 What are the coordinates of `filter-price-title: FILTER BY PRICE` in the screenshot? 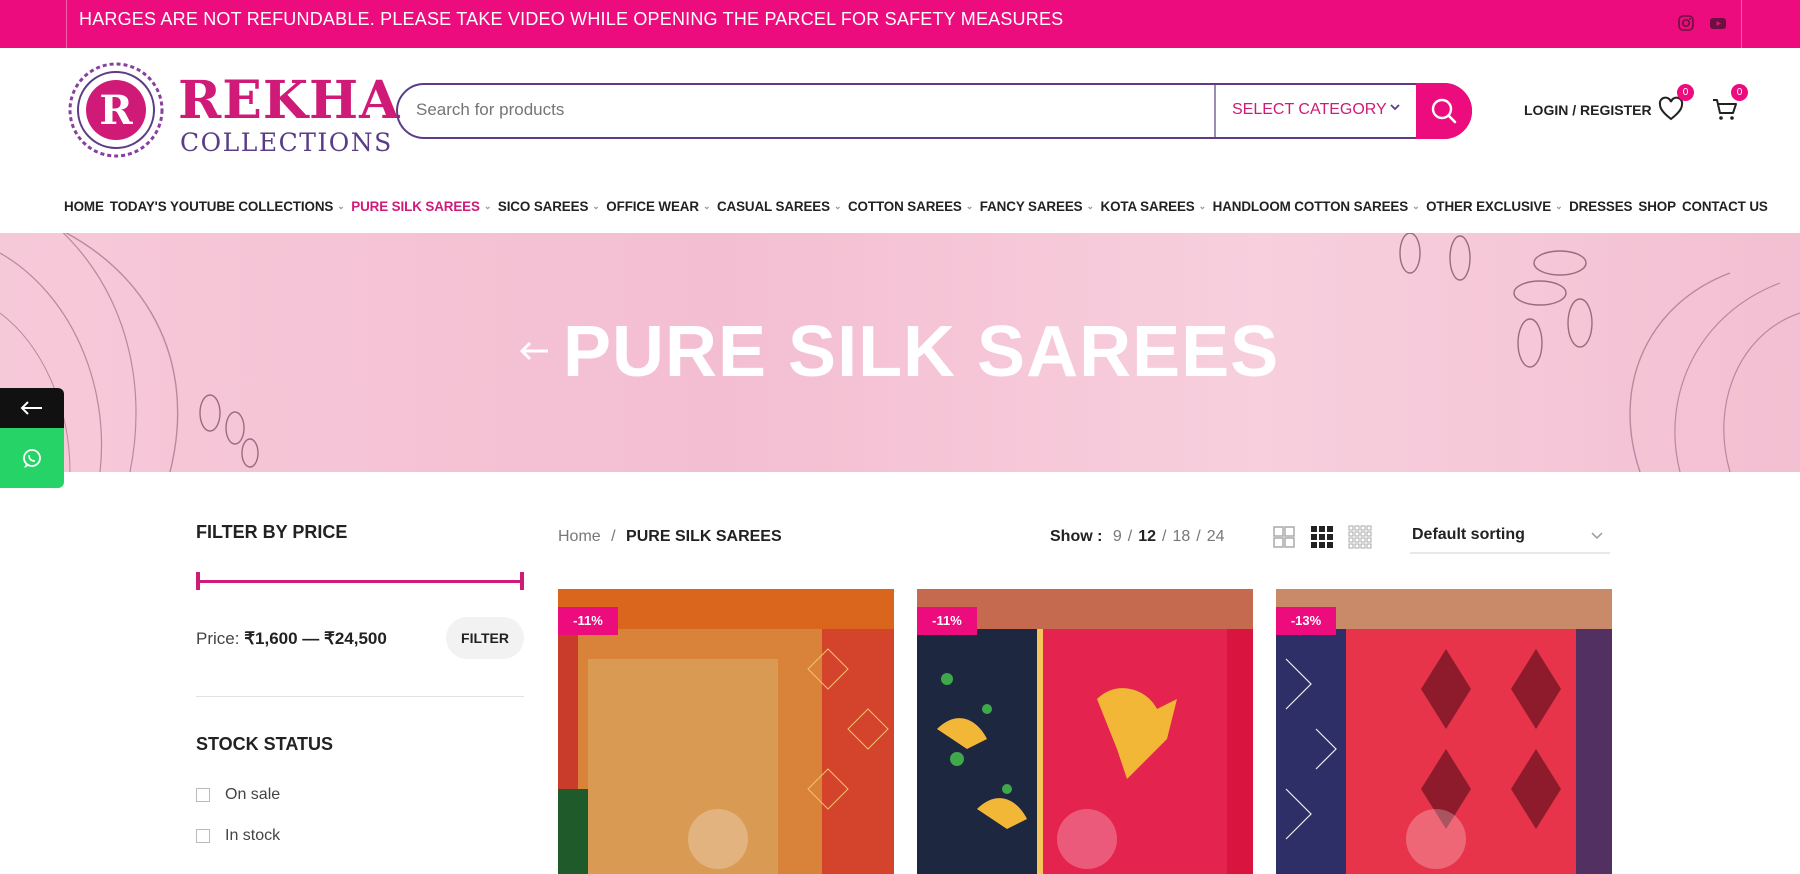 It's located at (272, 532).